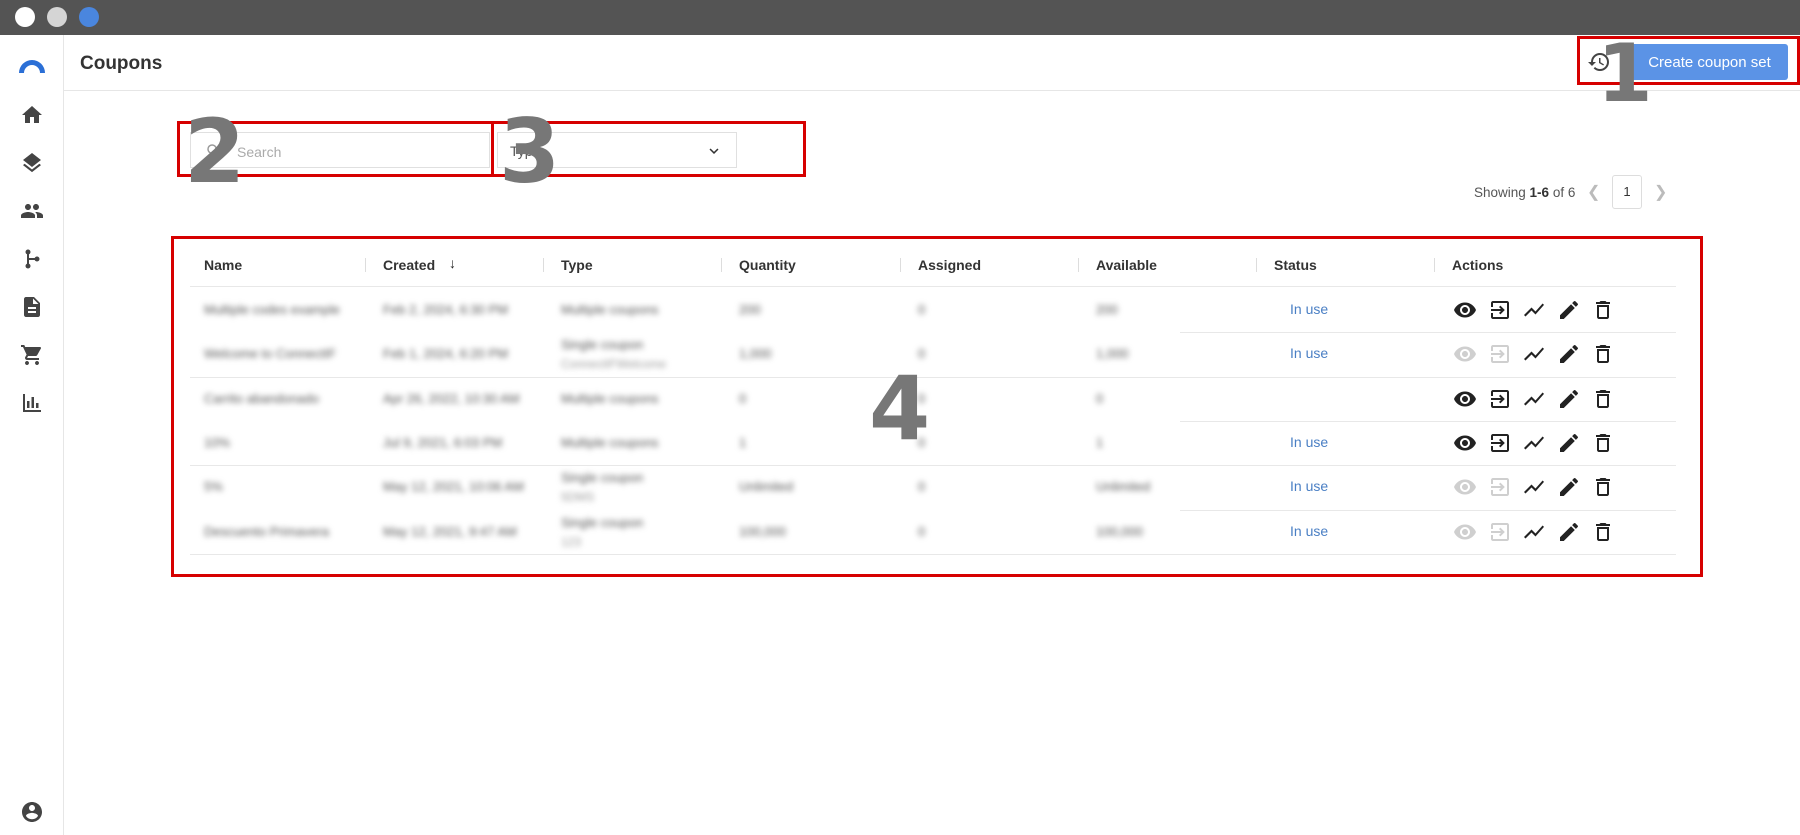  What do you see at coordinates (614, 364) in the screenshot?
I see `cell-type-code: ConnectIFWelcome` at bounding box center [614, 364].